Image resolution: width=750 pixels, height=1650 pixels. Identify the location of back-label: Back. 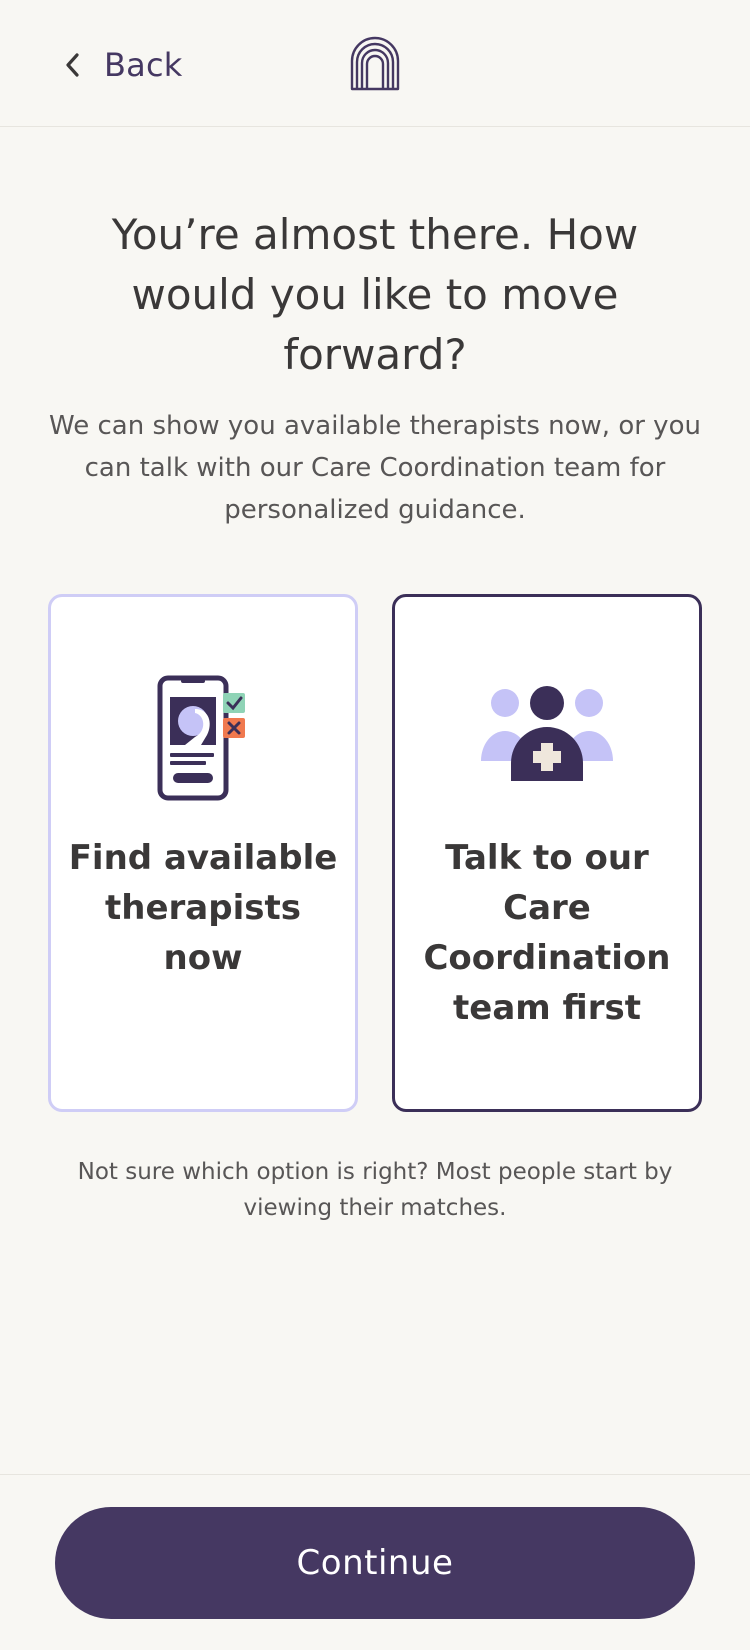
(143, 65).